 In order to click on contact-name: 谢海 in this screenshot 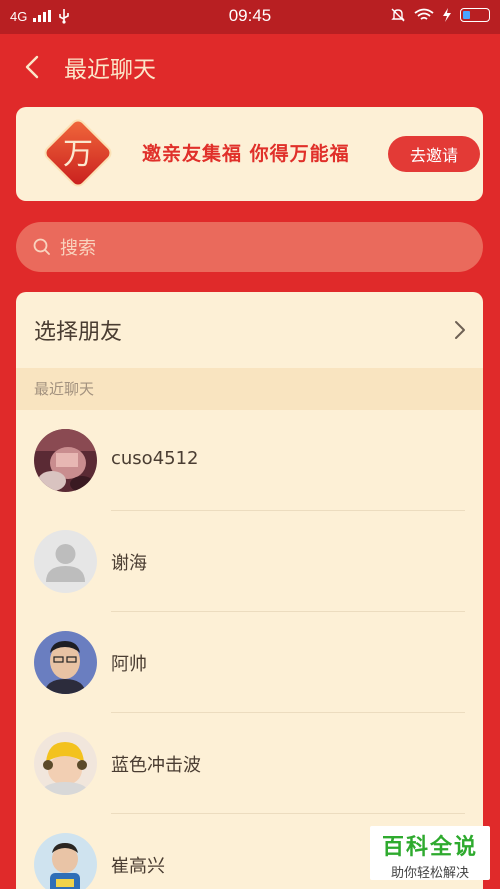, I will do `click(129, 563)`.